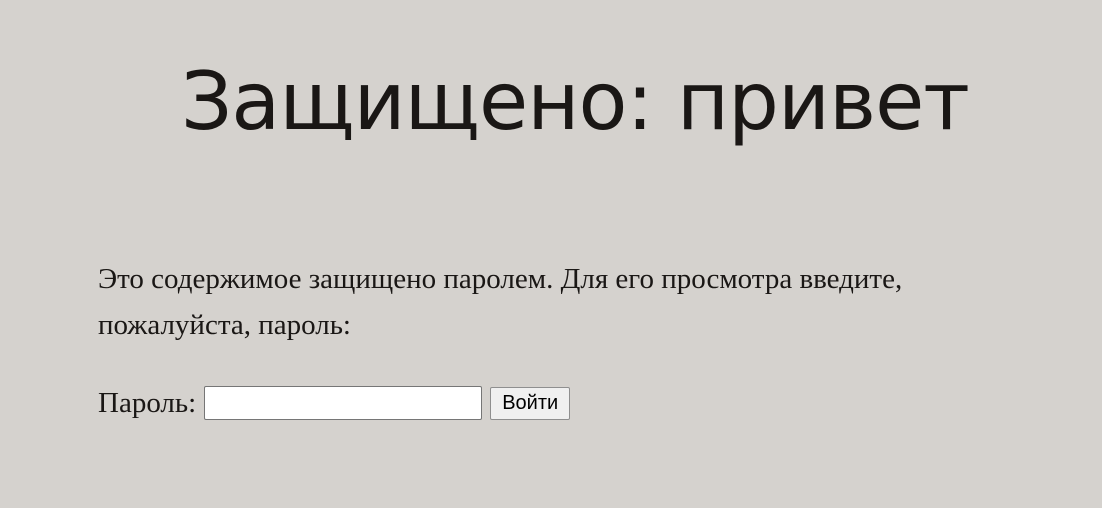 This screenshot has width=1102, height=508. What do you see at coordinates (147, 402) in the screenshot?
I see `password-label: Пароль:` at bounding box center [147, 402].